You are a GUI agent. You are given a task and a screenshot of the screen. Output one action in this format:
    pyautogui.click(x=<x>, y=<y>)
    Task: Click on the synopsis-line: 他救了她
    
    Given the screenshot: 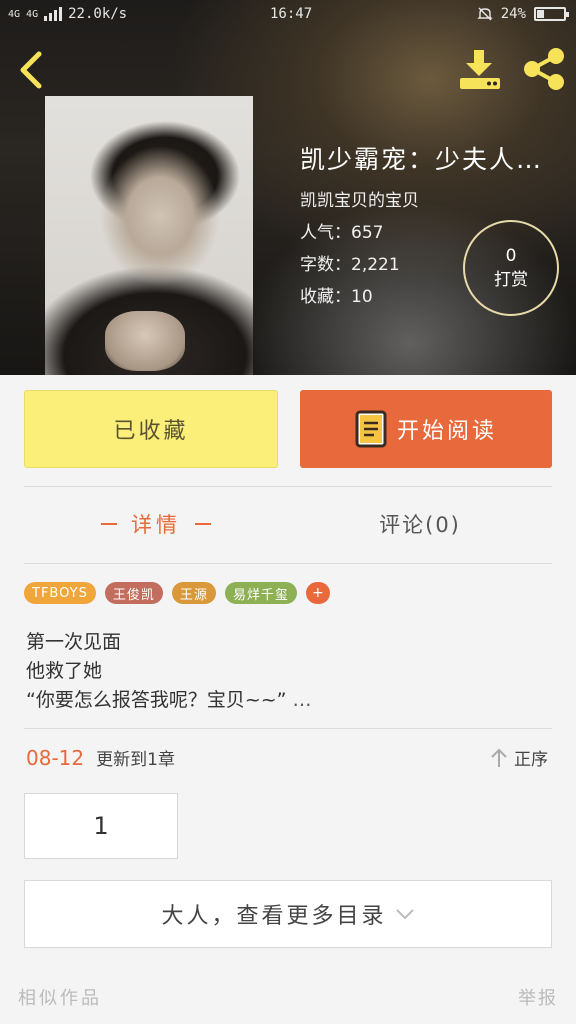 What is the action you would take?
    pyautogui.click(x=64, y=671)
    